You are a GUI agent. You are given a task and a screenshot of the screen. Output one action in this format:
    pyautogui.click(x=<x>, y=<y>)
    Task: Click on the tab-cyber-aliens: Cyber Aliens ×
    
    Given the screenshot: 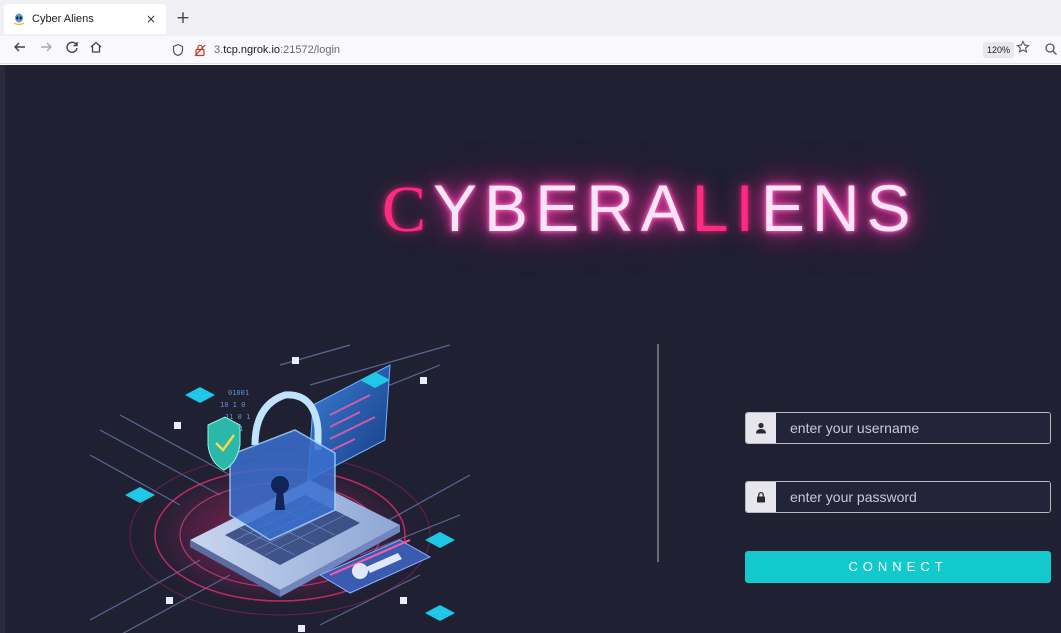 What is the action you would take?
    pyautogui.click(x=85, y=19)
    